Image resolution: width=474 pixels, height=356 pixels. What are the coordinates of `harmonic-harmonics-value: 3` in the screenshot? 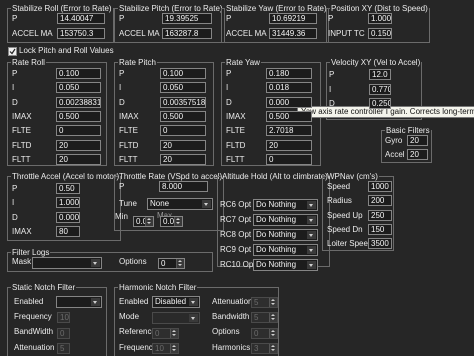 It's located at (256, 348).